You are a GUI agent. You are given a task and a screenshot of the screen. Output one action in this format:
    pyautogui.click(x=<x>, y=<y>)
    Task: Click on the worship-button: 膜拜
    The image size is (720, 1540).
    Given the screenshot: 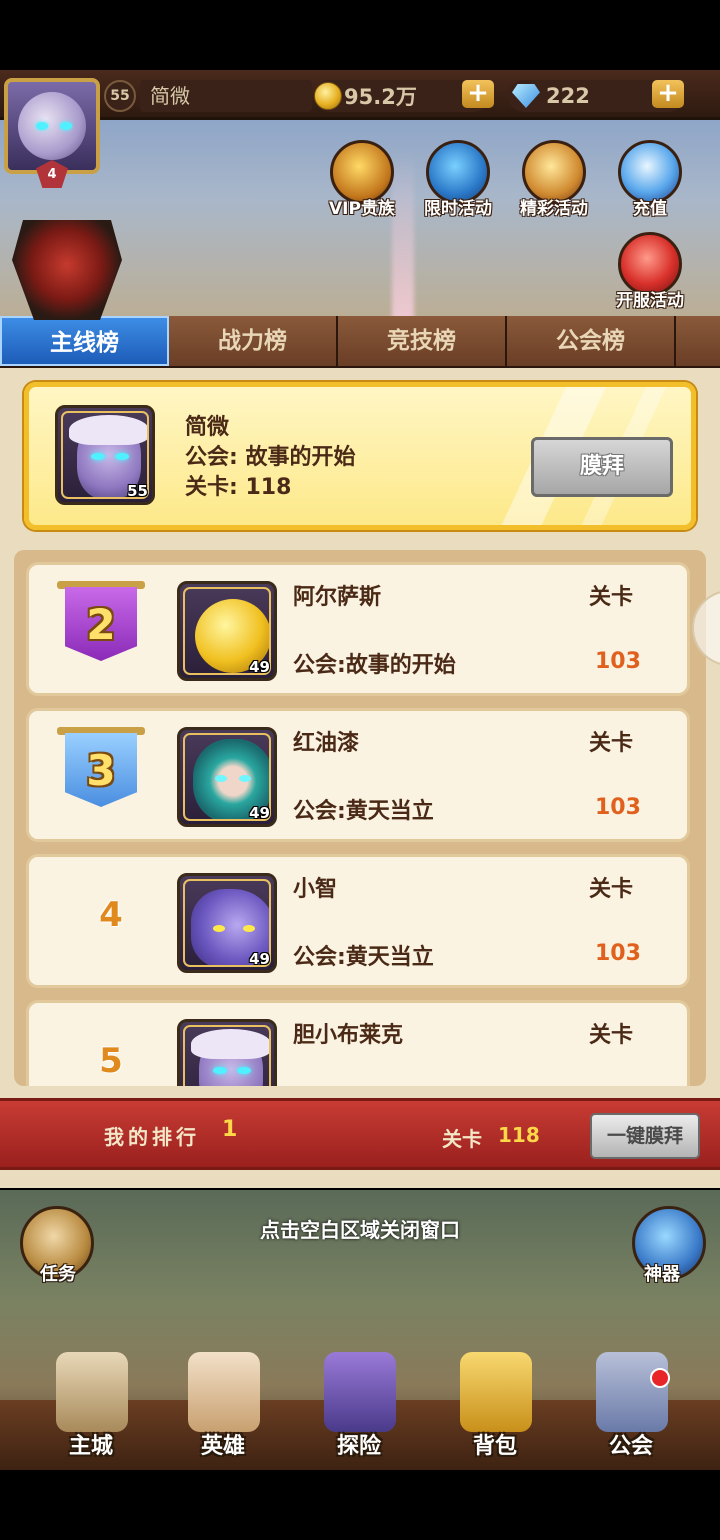 What is the action you would take?
    pyautogui.click(x=602, y=467)
    